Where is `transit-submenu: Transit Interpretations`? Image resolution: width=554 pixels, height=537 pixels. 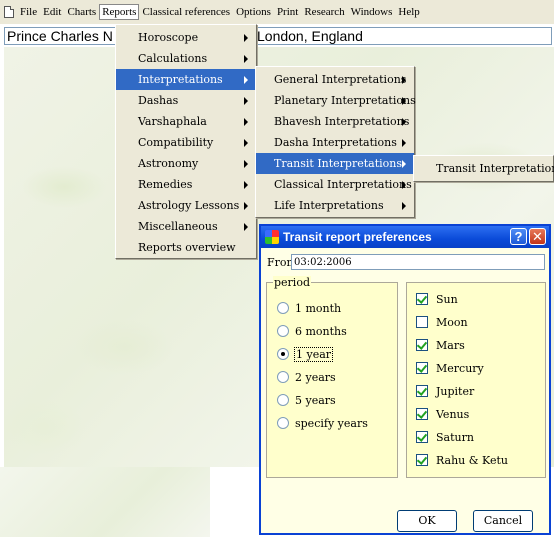 transit-submenu: Transit Interpretations is located at coordinates (483, 168).